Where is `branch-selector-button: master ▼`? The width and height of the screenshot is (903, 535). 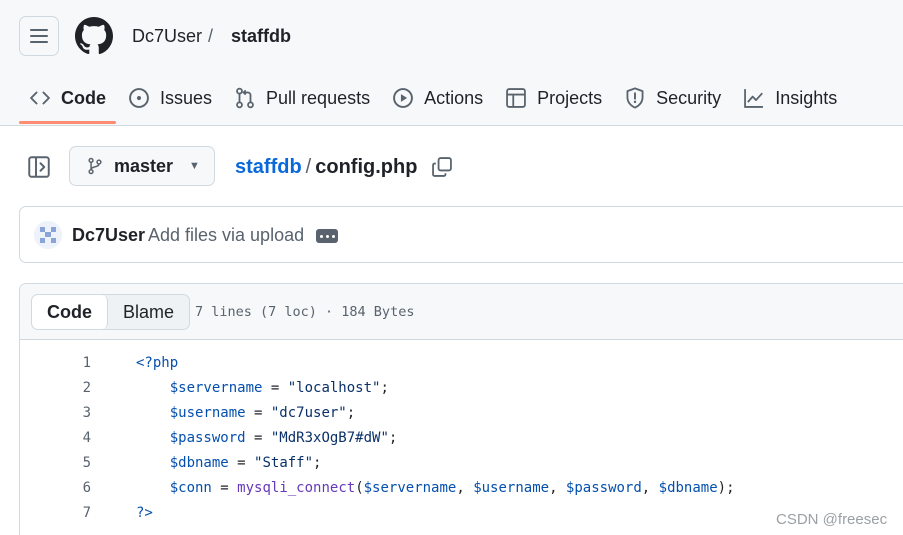 branch-selector-button: master ▼ is located at coordinates (142, 166).